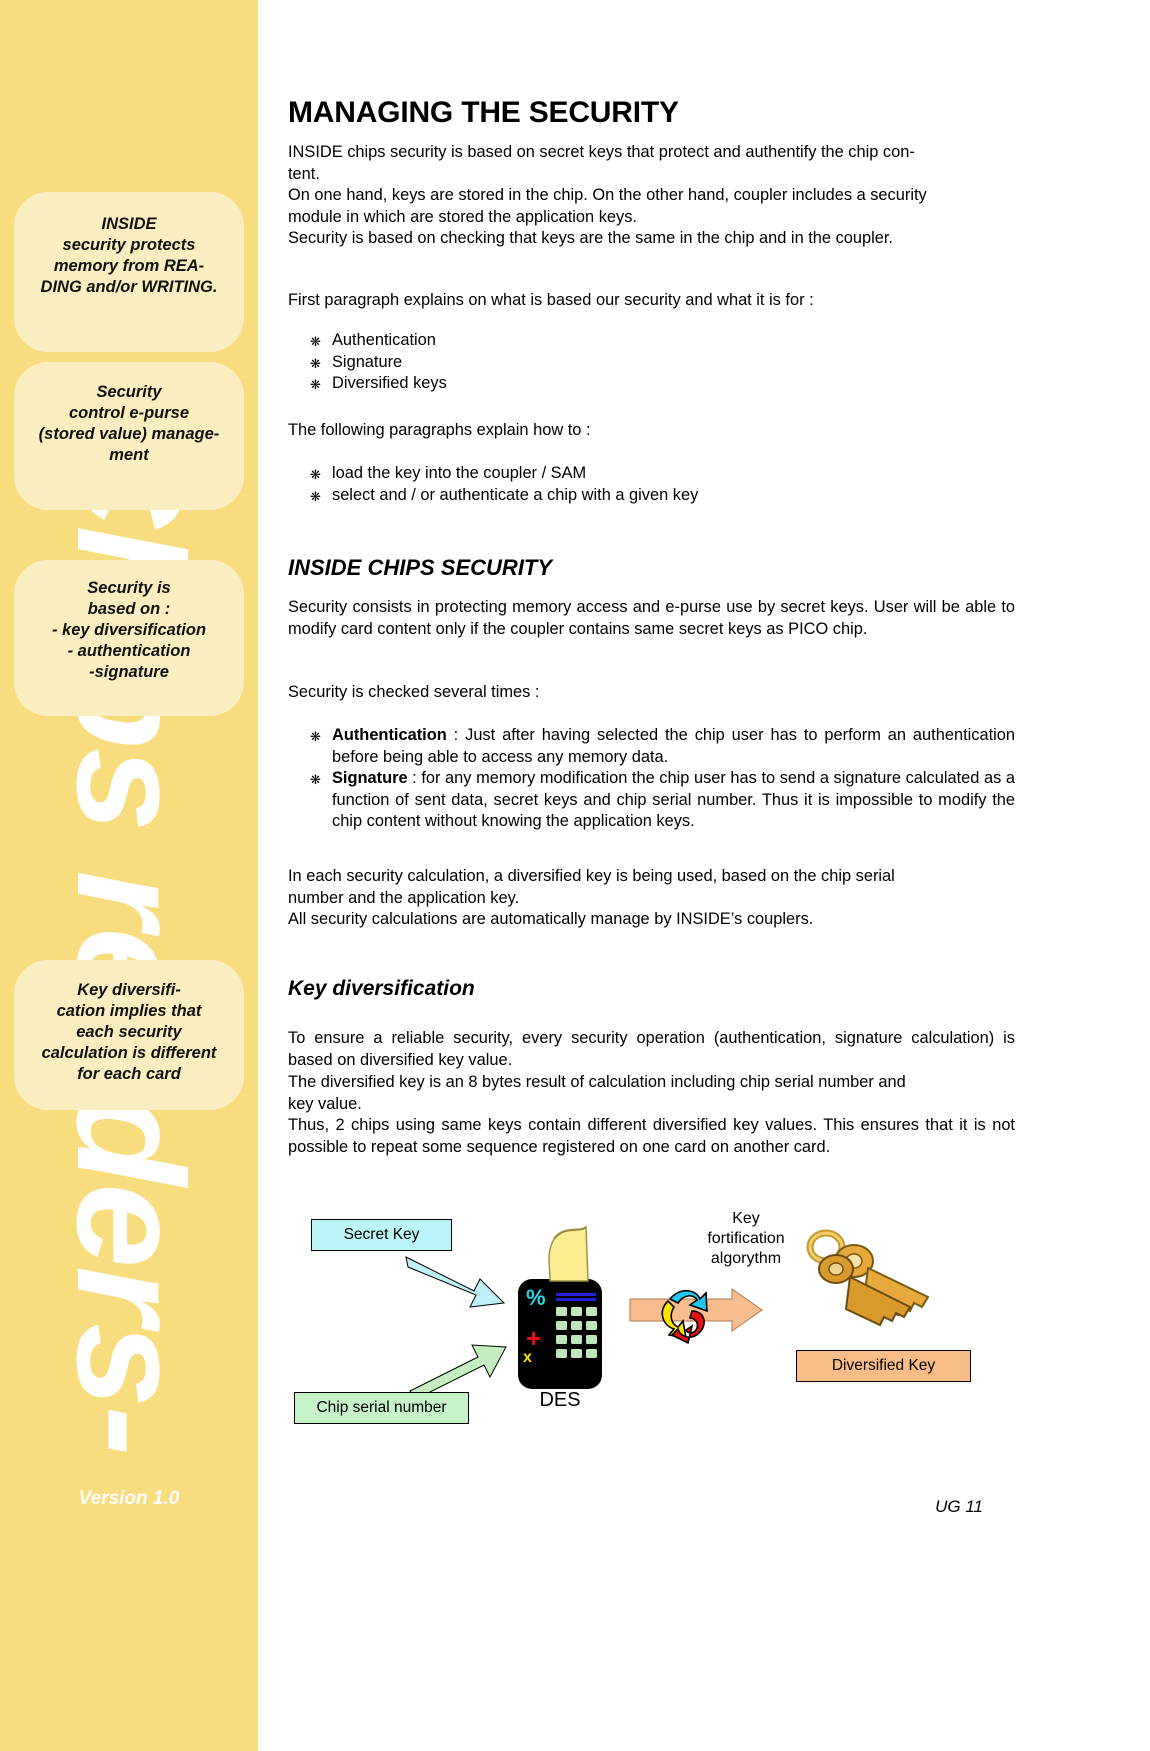  Describe the element at coordinates (536, 1297) in the screenshot. I see `calculator-percent-icon: %` at that location.